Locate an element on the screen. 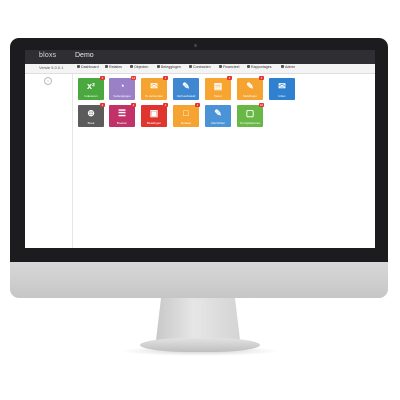  monitor-stand-neck is located at coordinates (198, 319).